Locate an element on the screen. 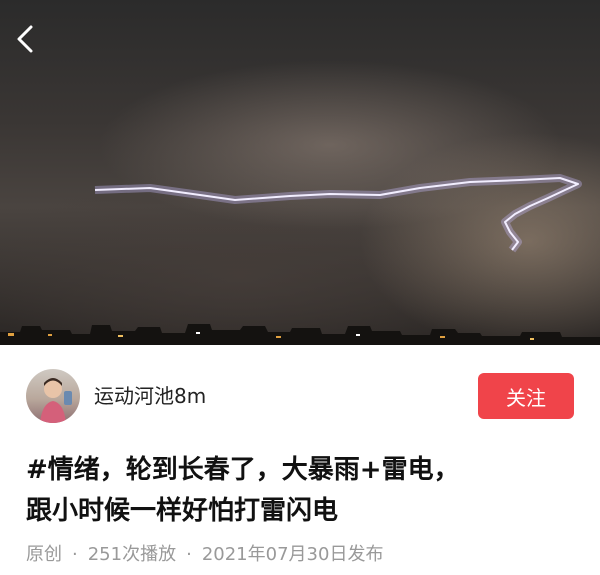 The height and width of the screenshot is (575, 600). original-label: 原创 is located at coordinates (44, 554).